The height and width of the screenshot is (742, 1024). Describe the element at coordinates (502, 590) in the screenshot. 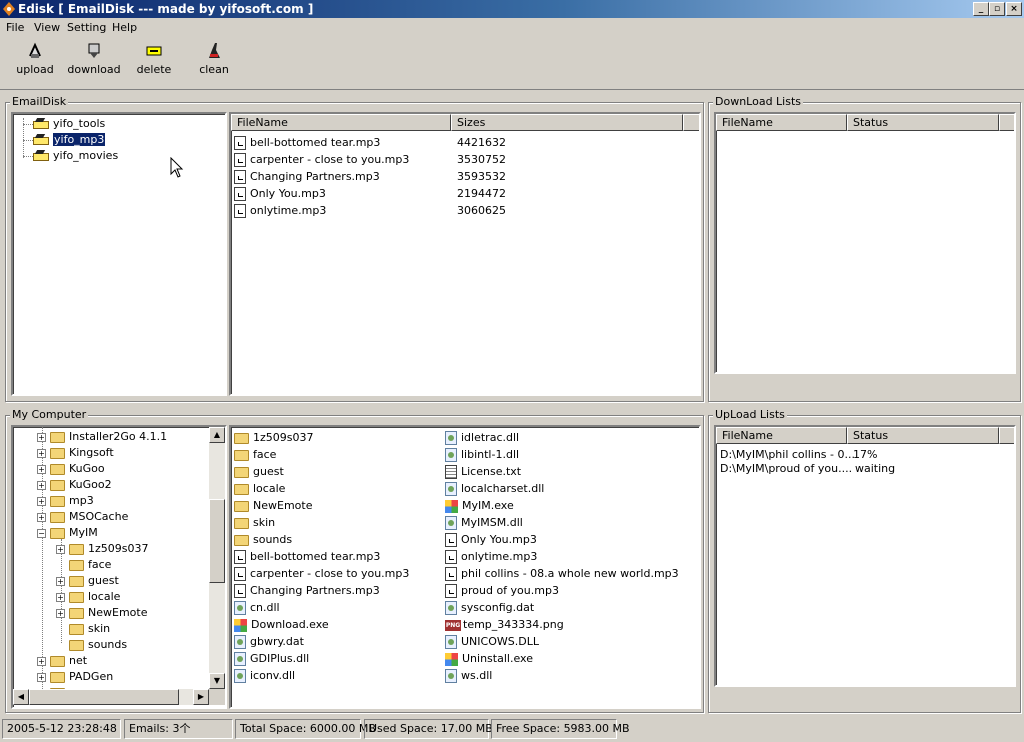

I see `list-item: proud of you.mp3` at that location.